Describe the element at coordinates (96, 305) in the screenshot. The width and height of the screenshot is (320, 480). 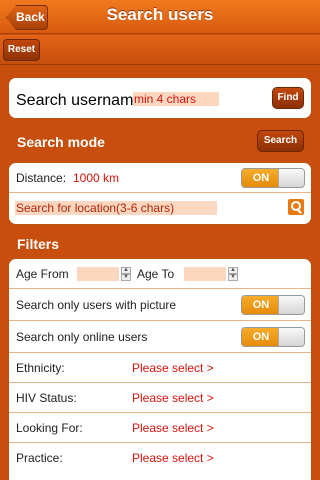
I see `with-picture-label: Search only users with picture` at that location.